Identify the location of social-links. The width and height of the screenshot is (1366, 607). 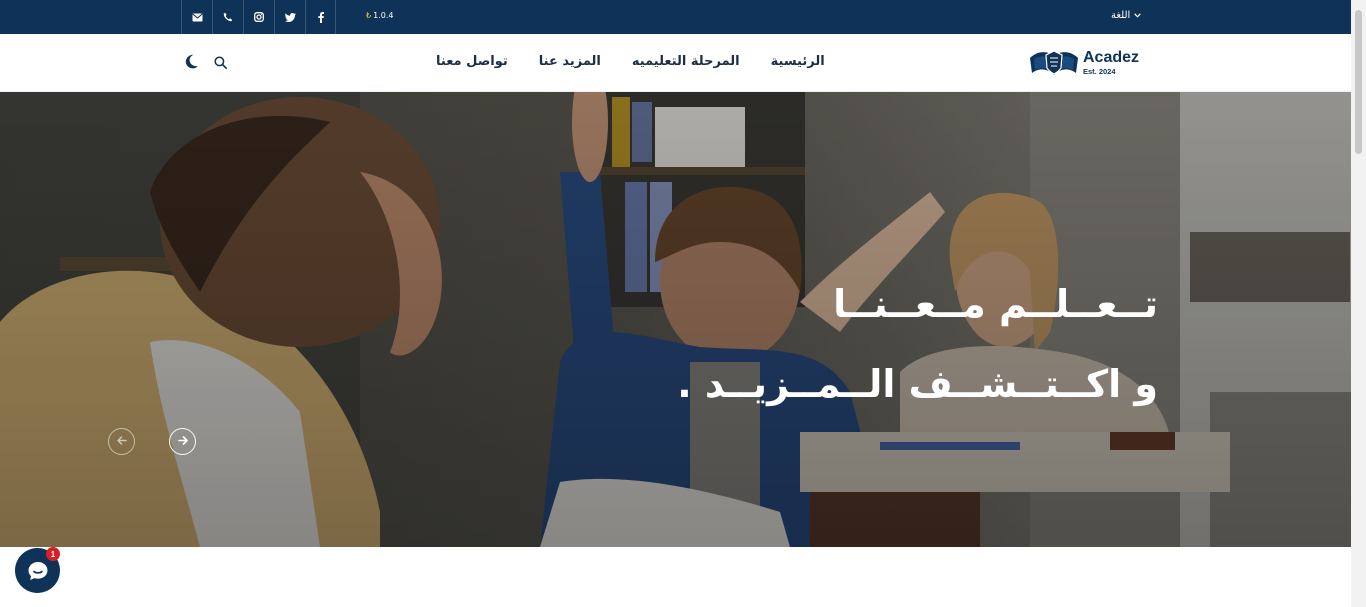
(258, 17).